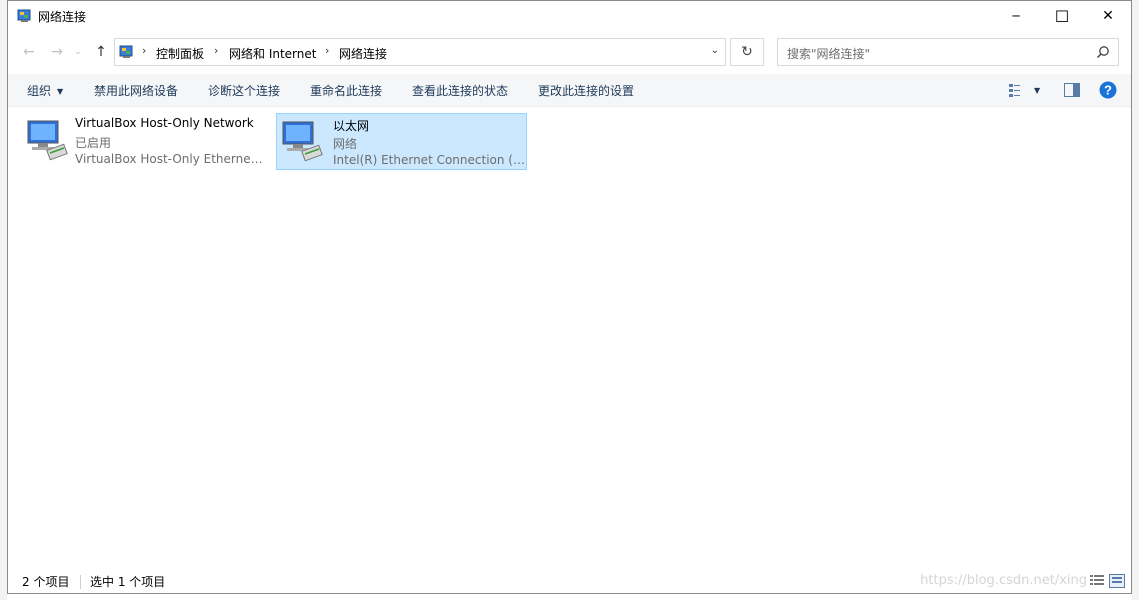 The height and width of the screenshot is (600, 1139). Describe the element at coordinates (345, 144) in the screenshot. I see `item-status: 网络` at that location.